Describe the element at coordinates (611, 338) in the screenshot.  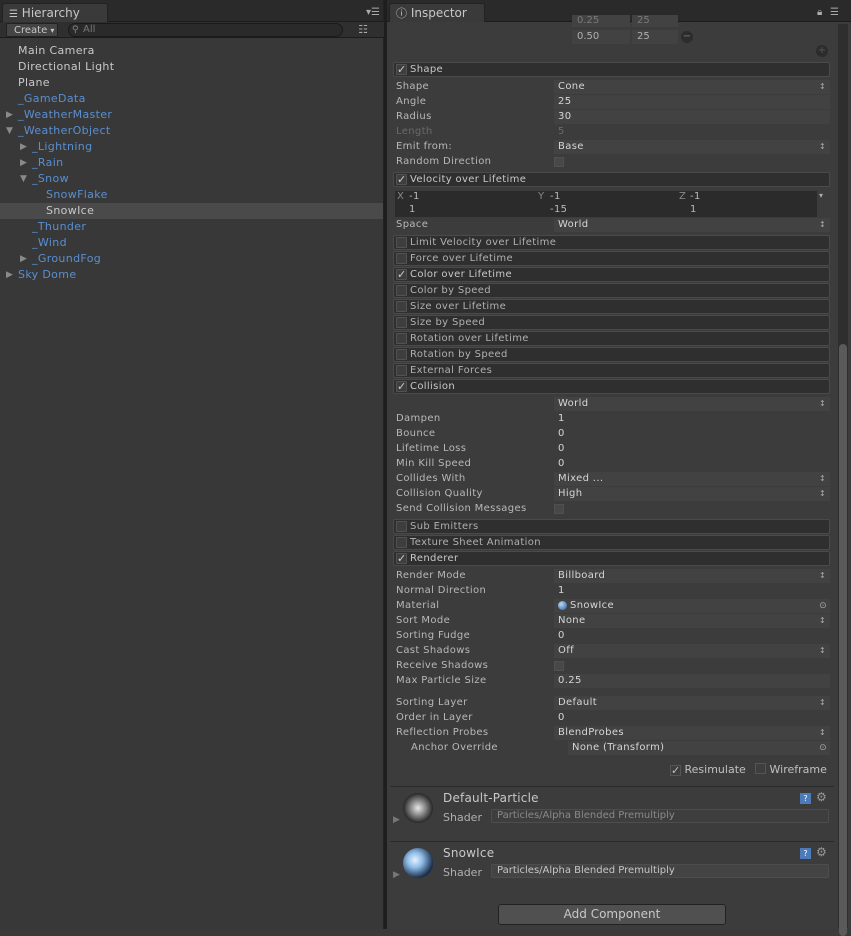
I see `module-header: Rotation over Lifetime` at that location.